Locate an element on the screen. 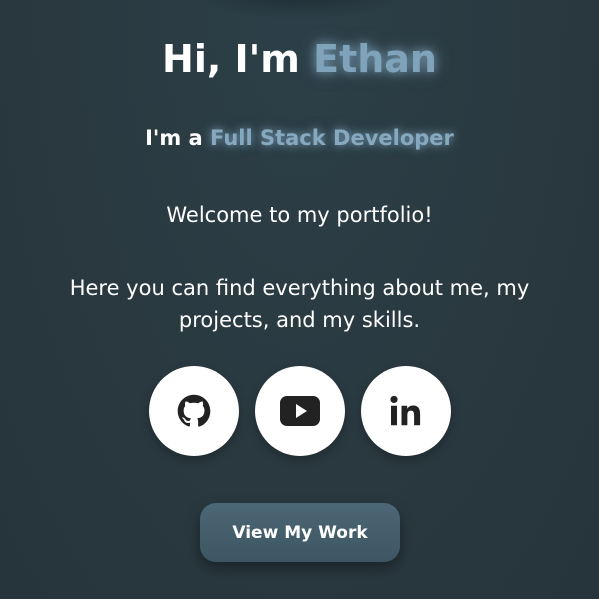 This screenshot has height=599, width=599. welcome-text: Welcome to my portfolio! is located at coordinates (299, 215).